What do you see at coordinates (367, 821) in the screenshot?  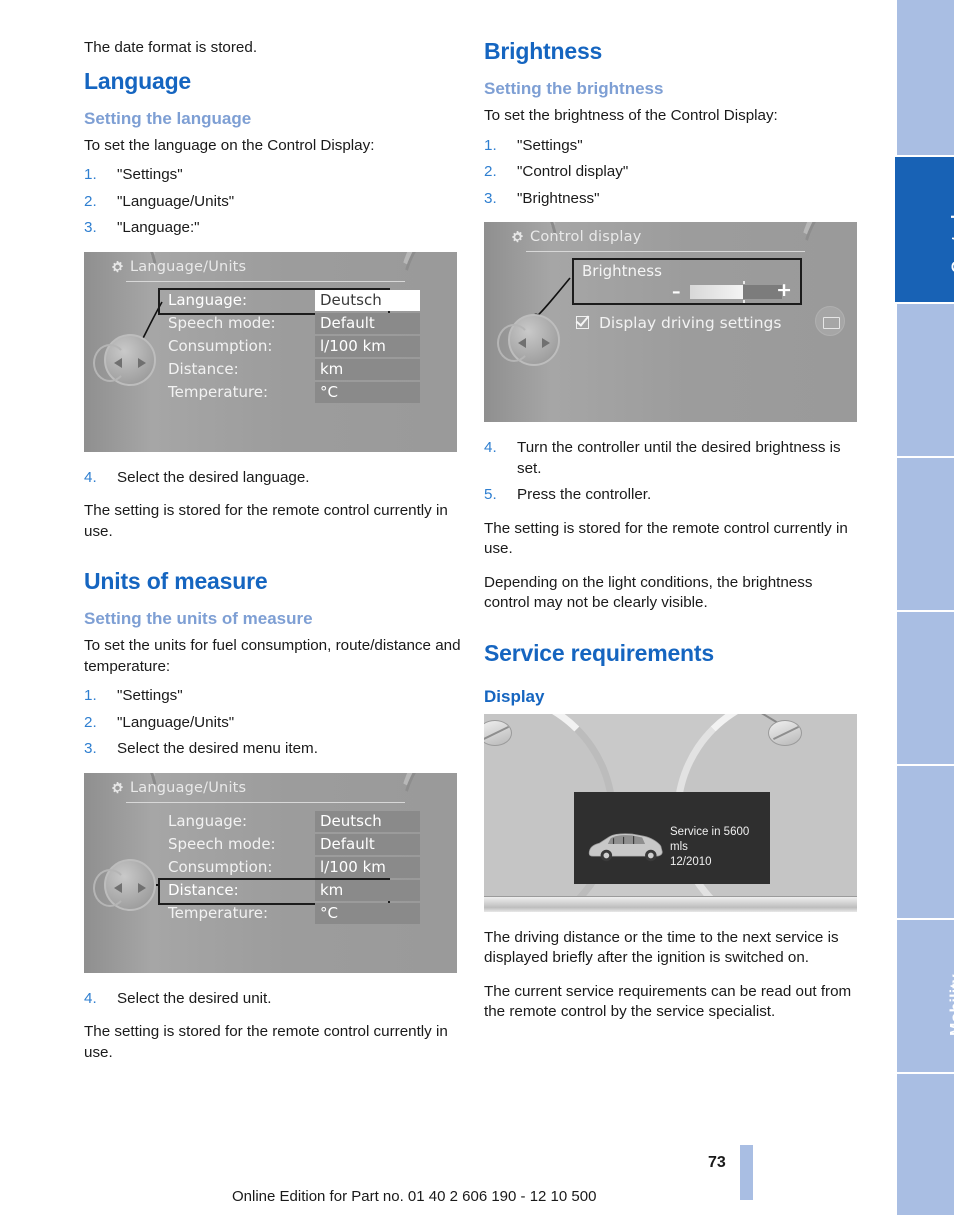 I see `menu-row-value: Deutsch` at bounding box center [367, 821].